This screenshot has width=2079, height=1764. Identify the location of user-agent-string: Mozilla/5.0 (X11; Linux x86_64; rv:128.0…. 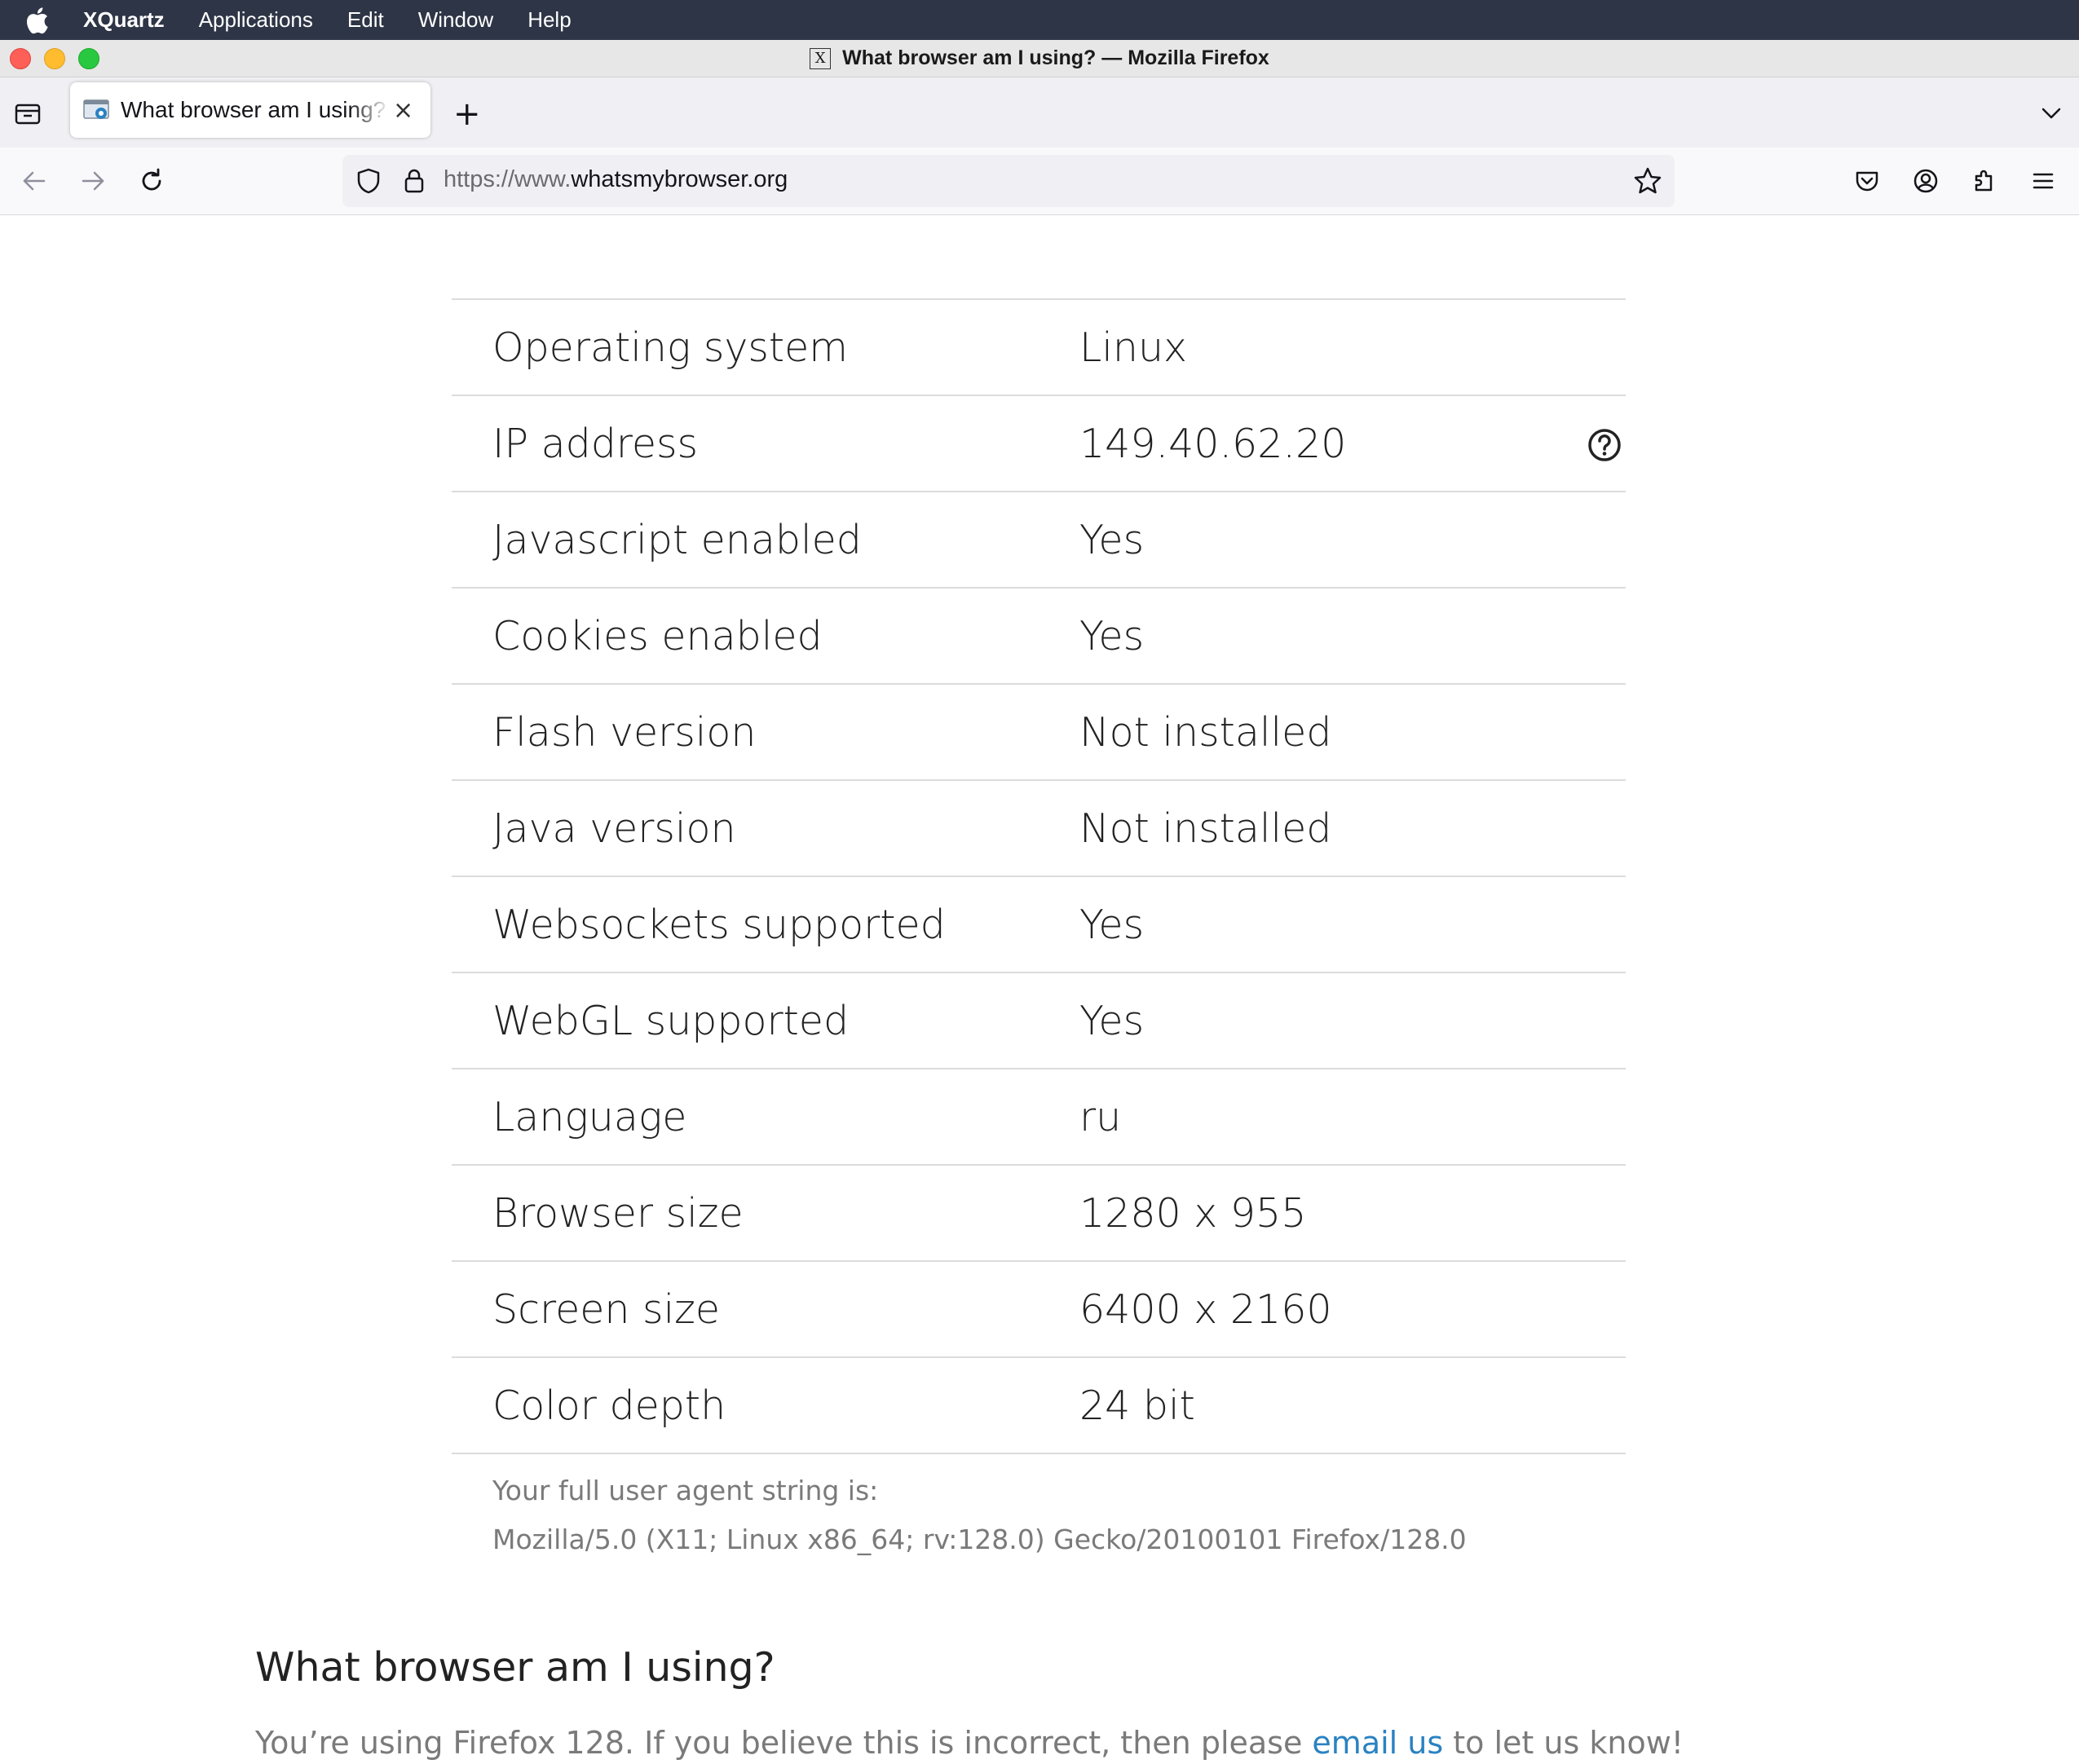
(980, 1539).